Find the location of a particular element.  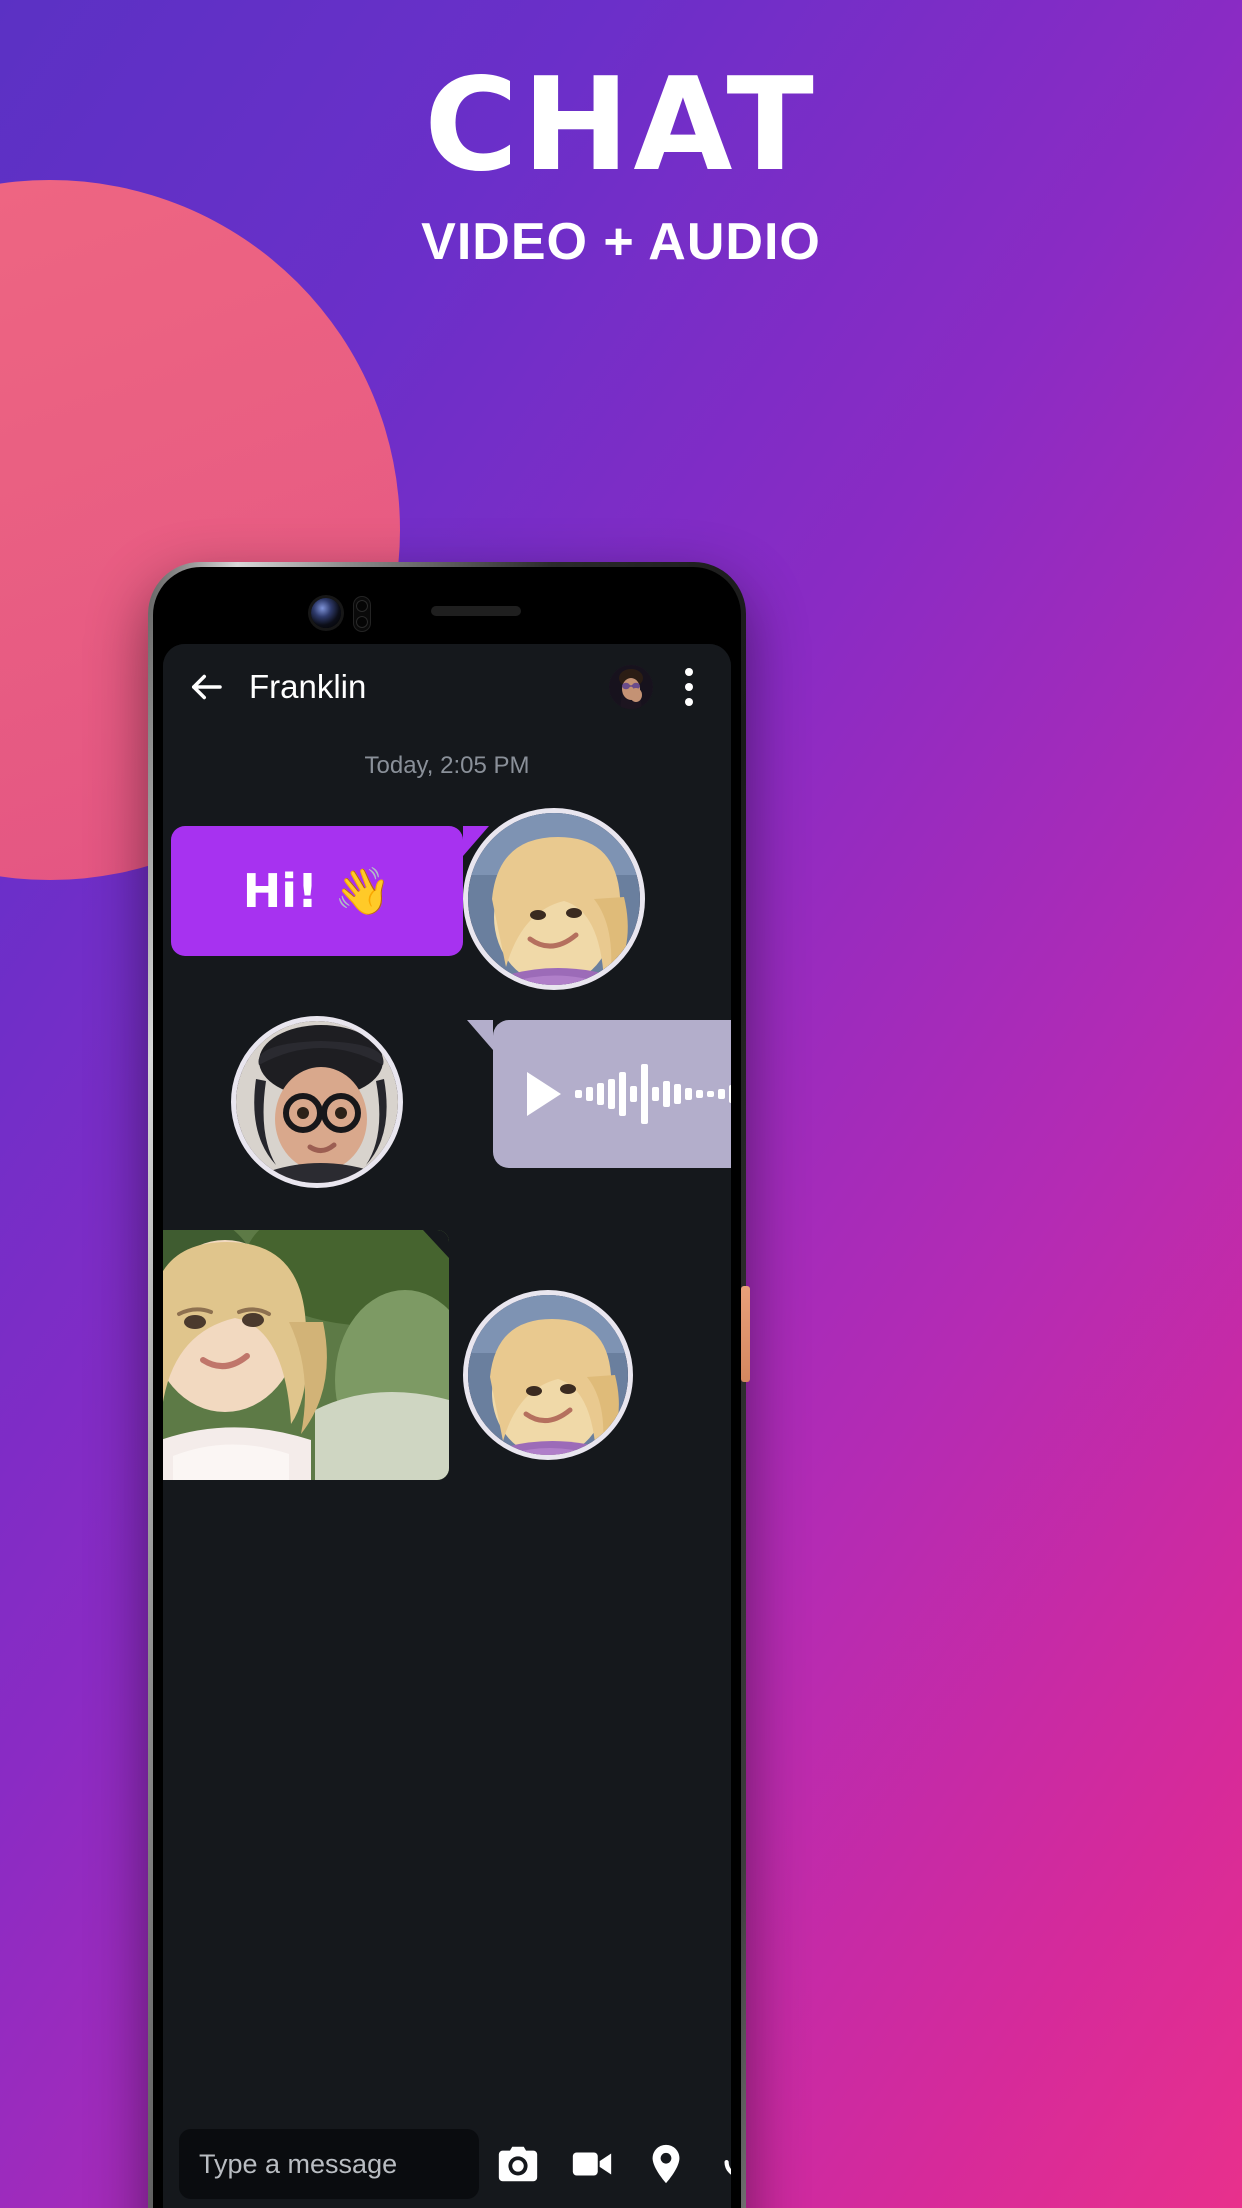

earpiece-speaker-icon is located at coordinates (476, 611).